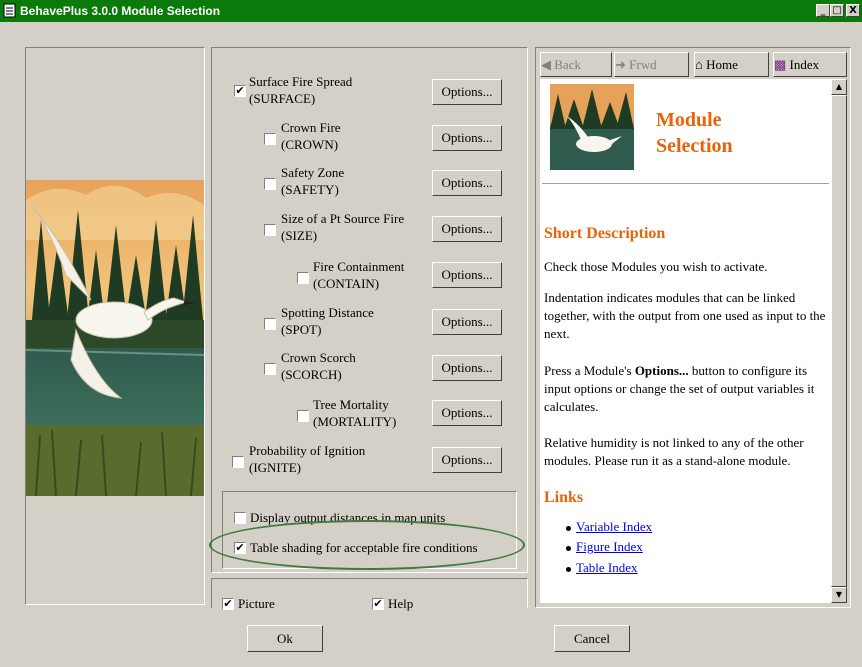  Describe the element at coordinates (270, 369) in the screenshot. I see `scorch-checkbox` at that location.